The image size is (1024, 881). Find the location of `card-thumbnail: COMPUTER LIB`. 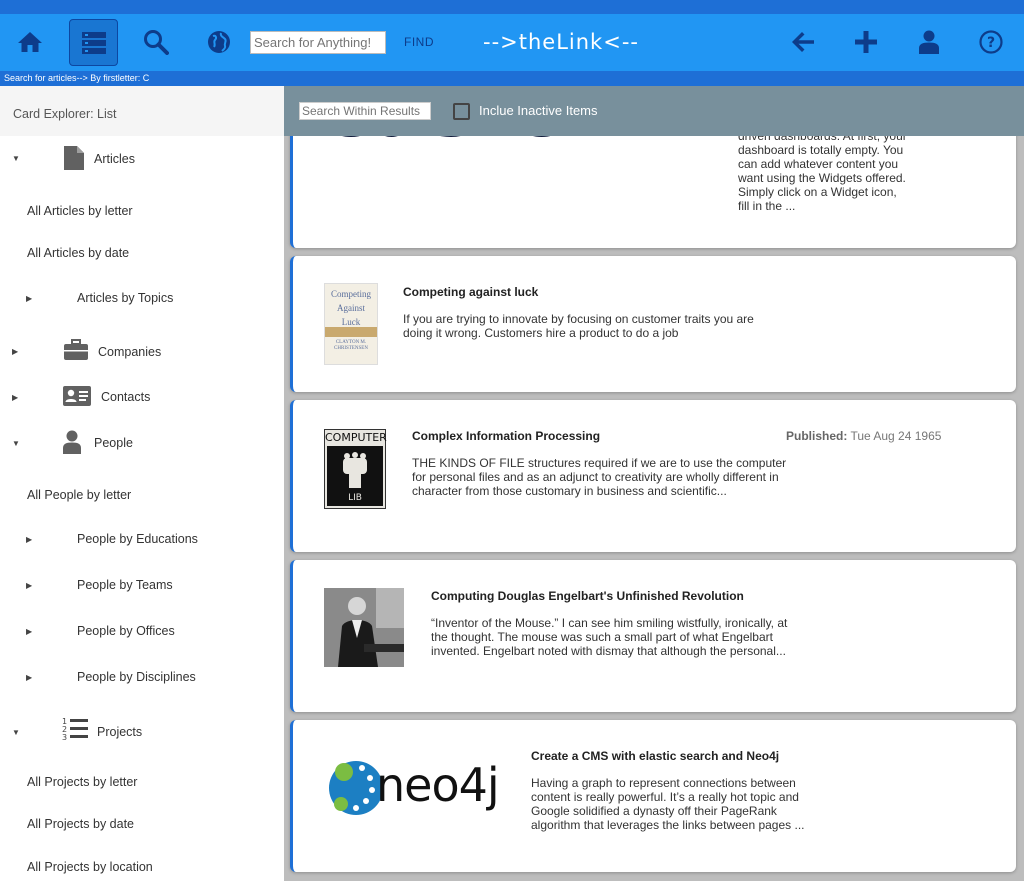

card-thumbnail: COMPUTER LIB is located at coordinates (355, 469).